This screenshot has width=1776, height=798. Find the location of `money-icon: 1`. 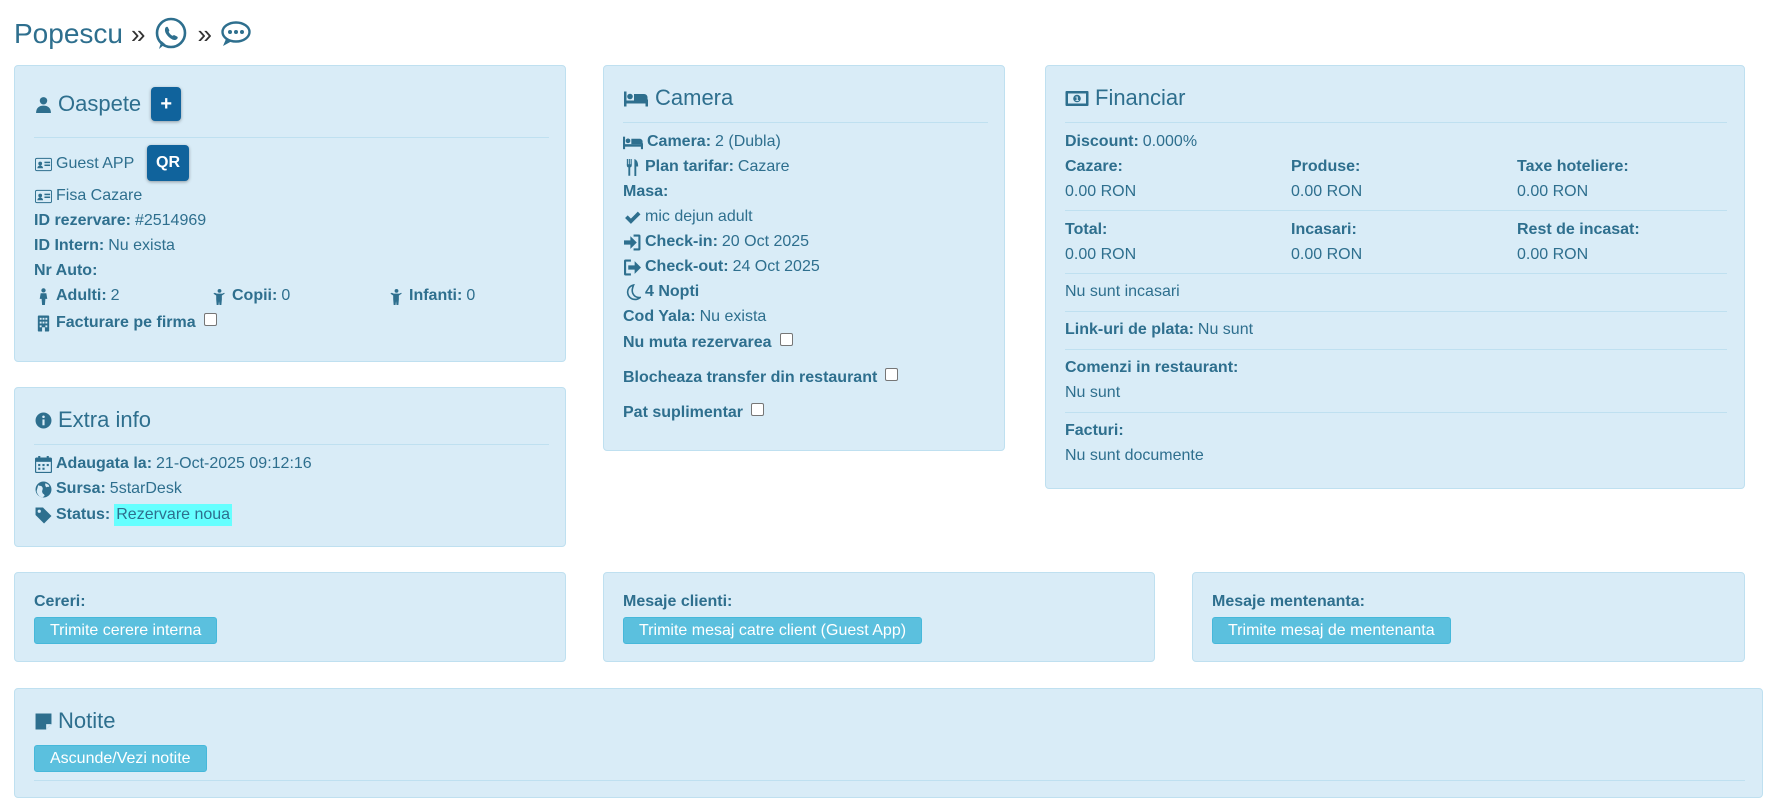

money-icon: 1 is located at coordinates (1077, 98).